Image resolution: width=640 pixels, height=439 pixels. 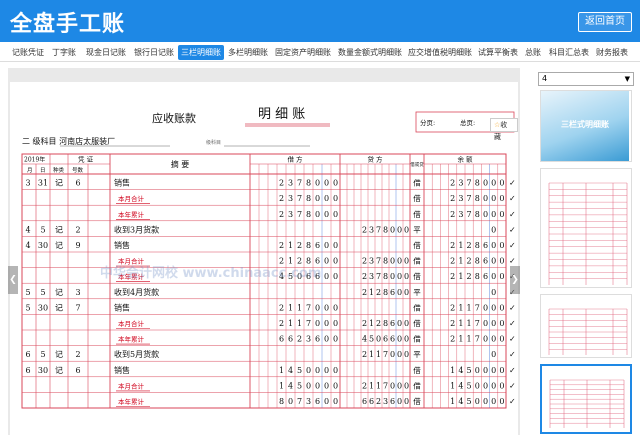 I want to click on tab-general-ledger: 总账, so click(x=533, y=52).